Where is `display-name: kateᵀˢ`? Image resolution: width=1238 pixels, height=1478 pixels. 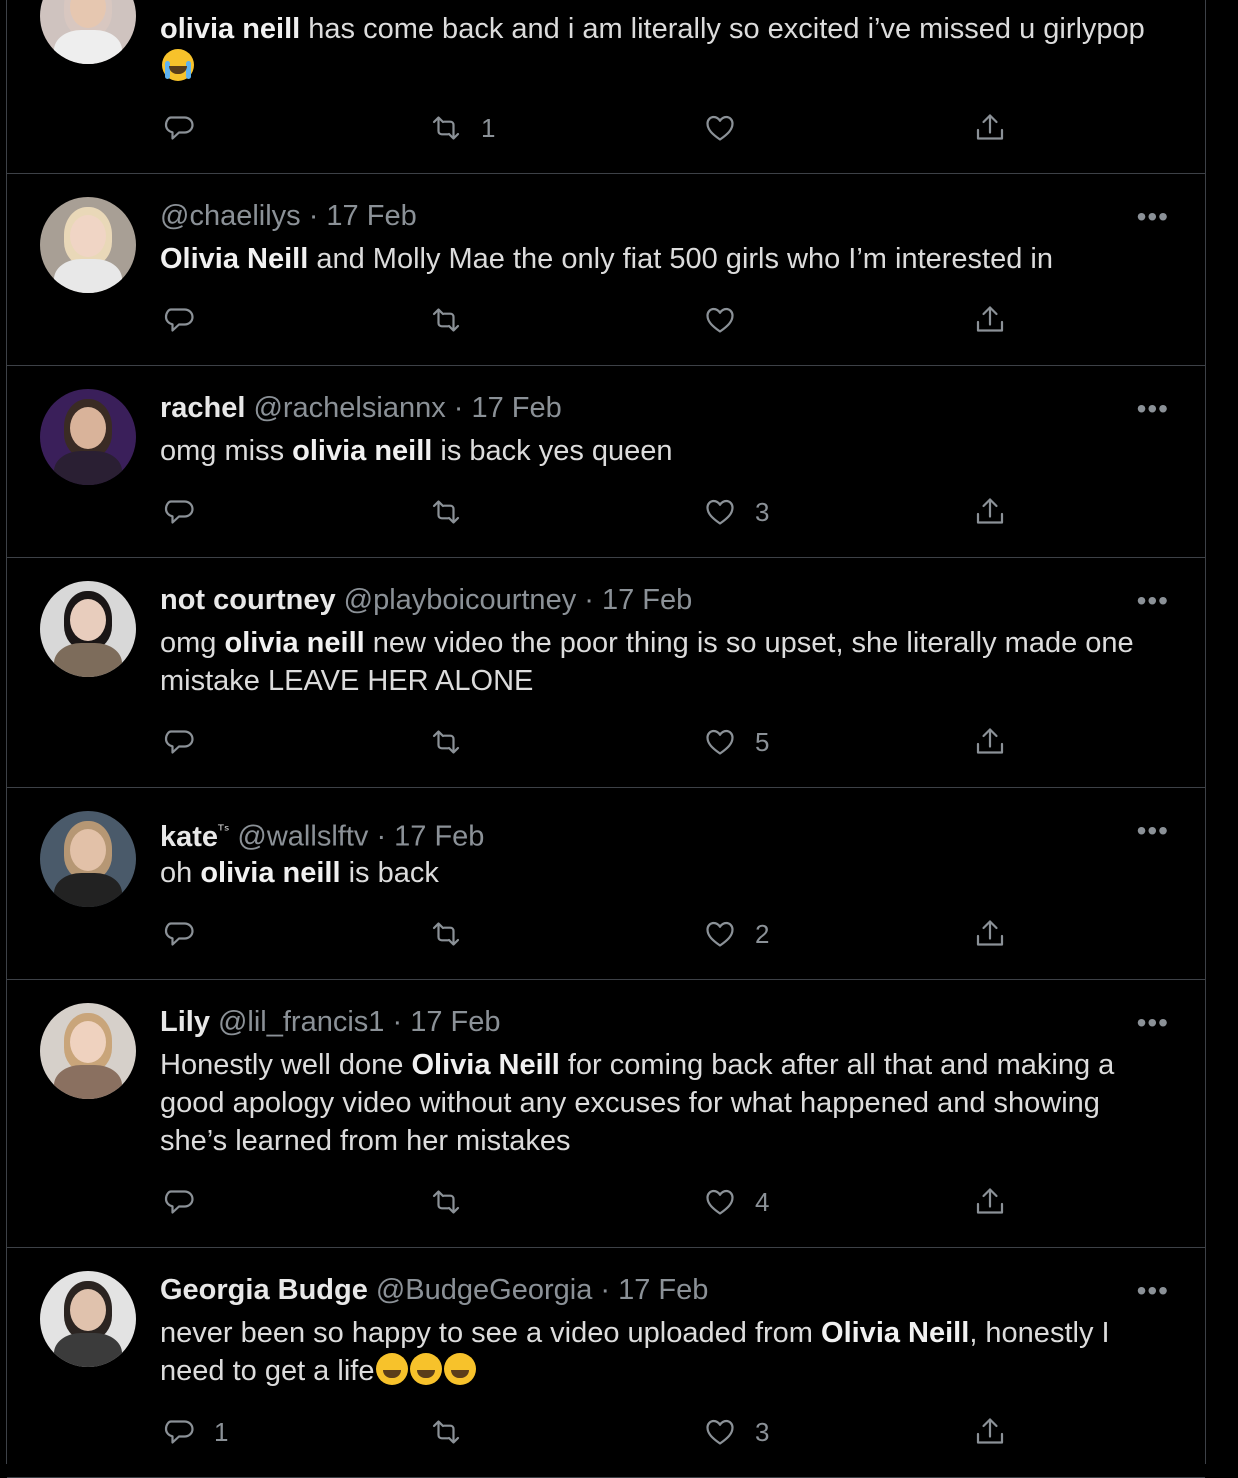 display-name: kateᵀˢ is located at coordinates (194, 837).